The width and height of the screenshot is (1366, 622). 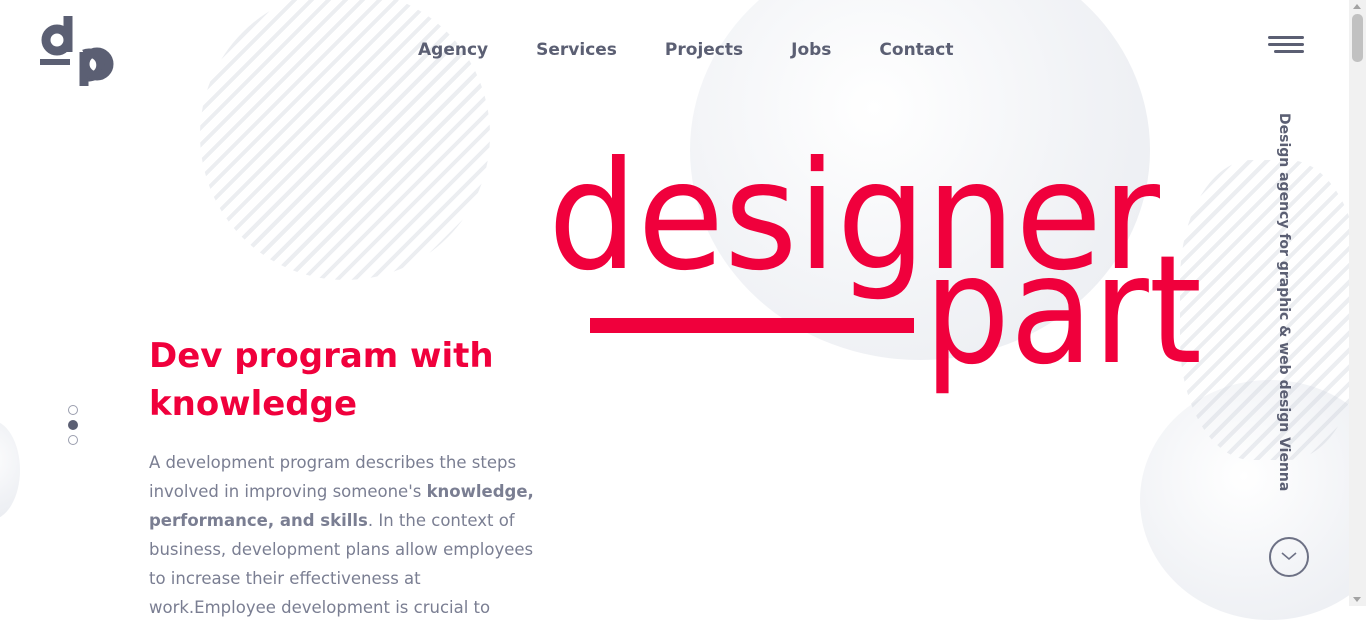 I want to click on scroll-up-arrow, so click(x=1357, y=6).